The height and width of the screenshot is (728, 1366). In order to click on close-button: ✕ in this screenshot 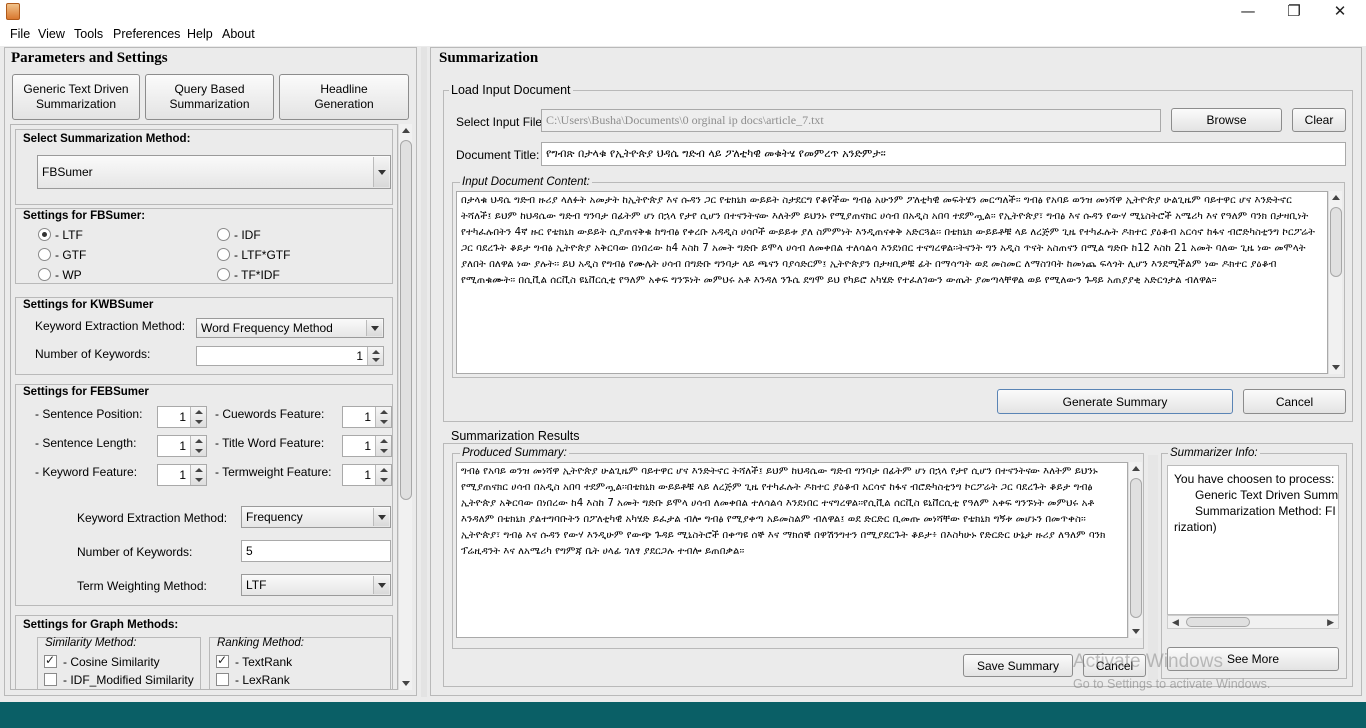, I will do `click(1340, 12)`.